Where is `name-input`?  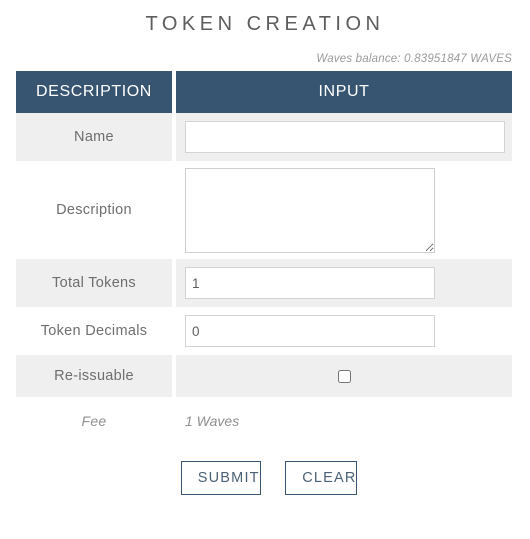
name-input is located at coordinates (345, 137).